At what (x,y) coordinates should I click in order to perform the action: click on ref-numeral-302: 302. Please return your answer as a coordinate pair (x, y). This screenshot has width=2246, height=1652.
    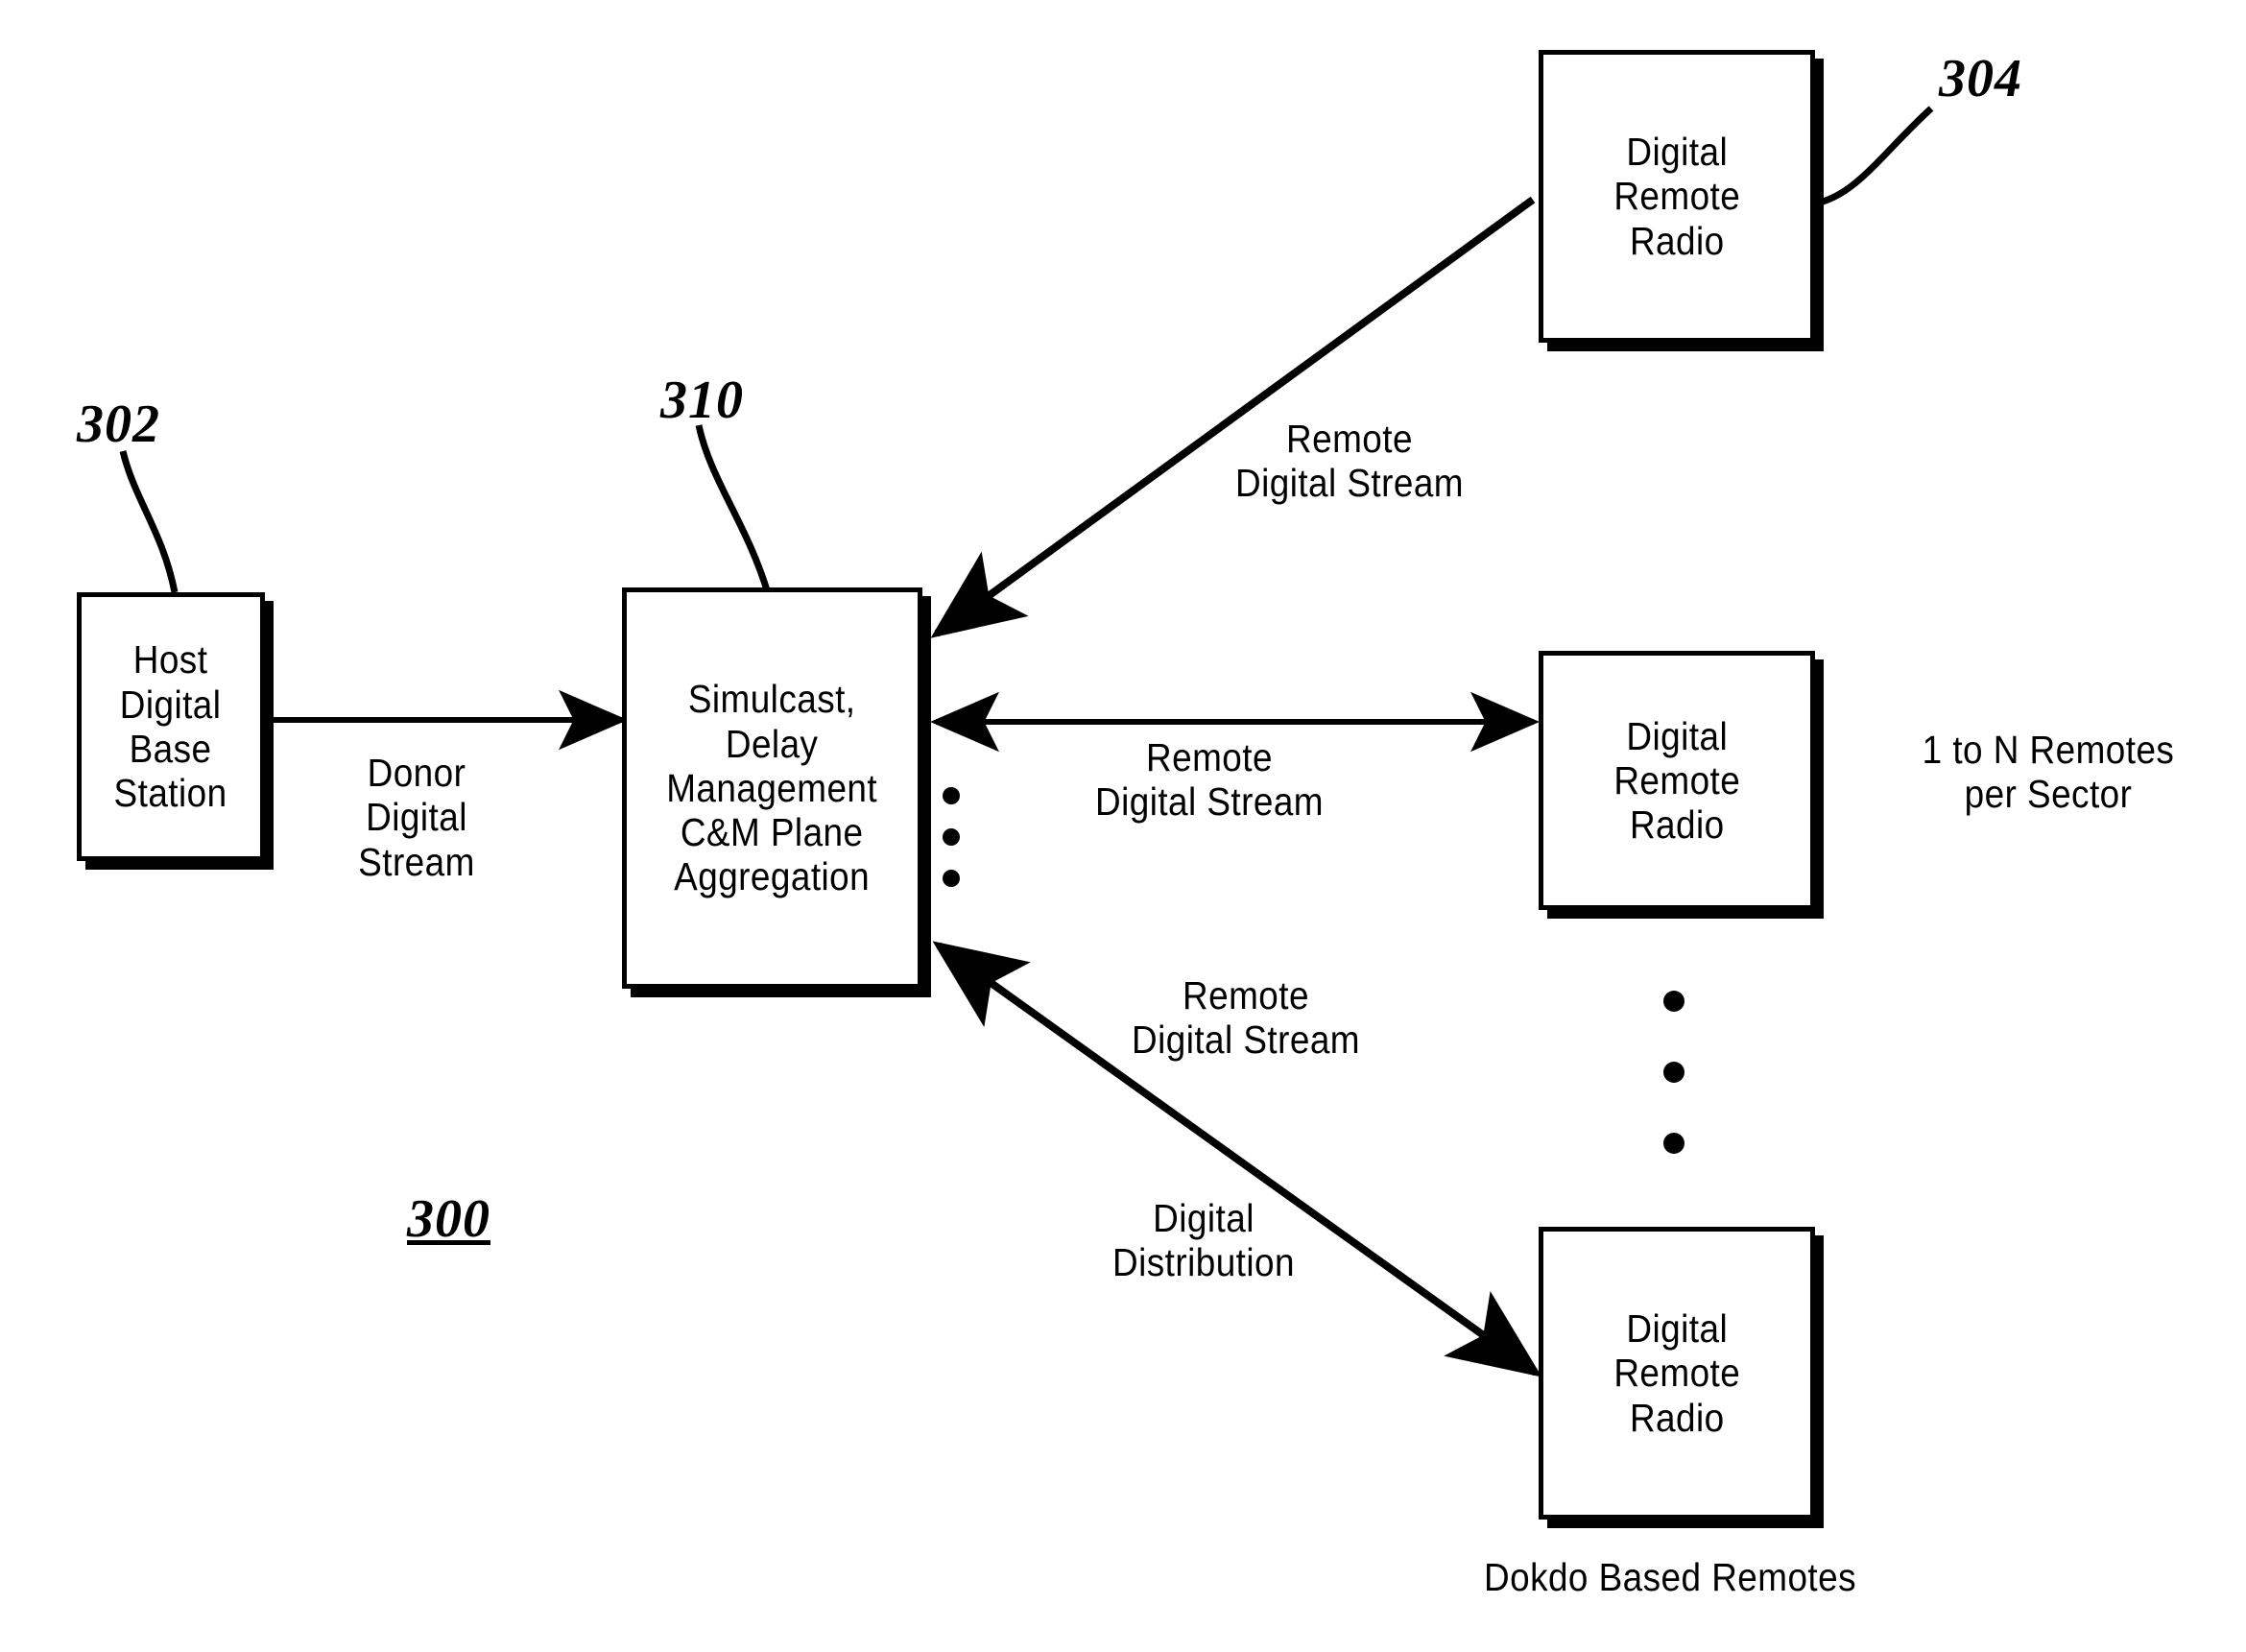
    Looking at the image, I should click on (119, 424).